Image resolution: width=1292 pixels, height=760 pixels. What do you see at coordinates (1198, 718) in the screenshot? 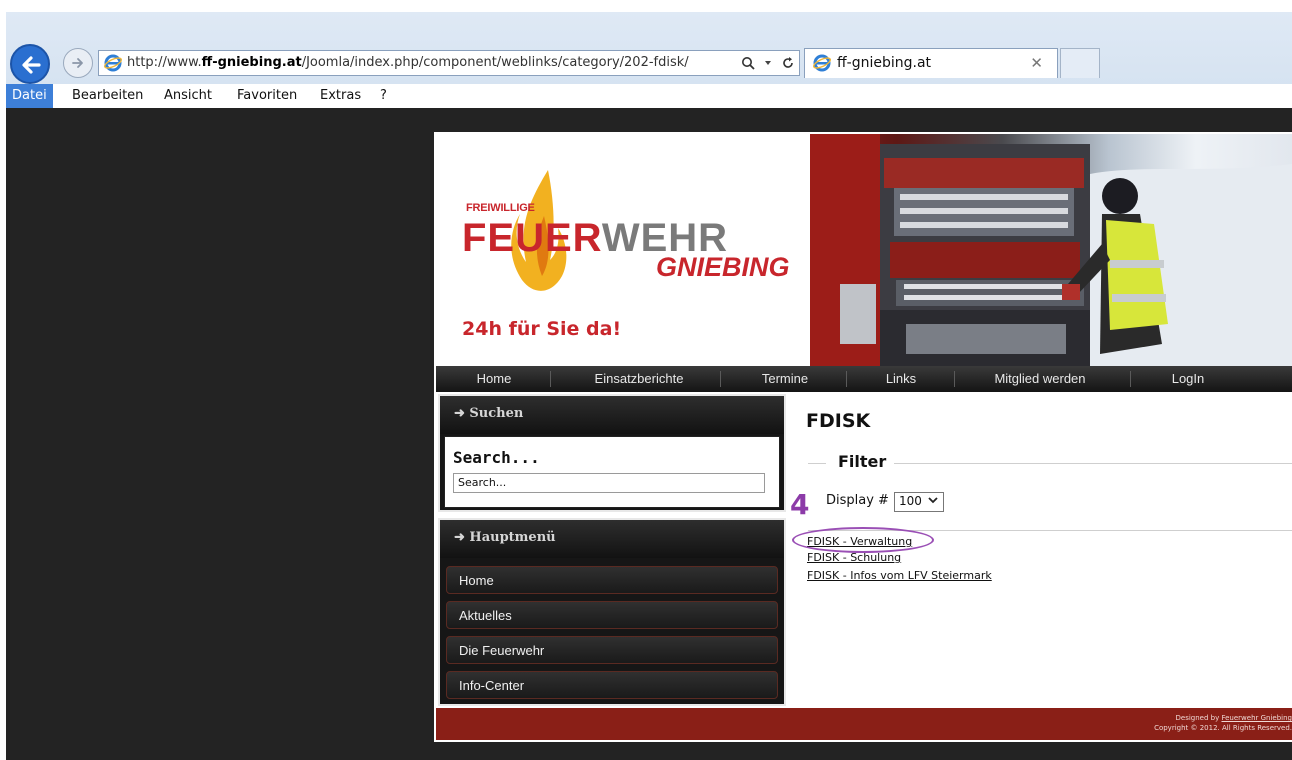
I see `footer-prefix: Designed by` at bounding box center [1198, 718].